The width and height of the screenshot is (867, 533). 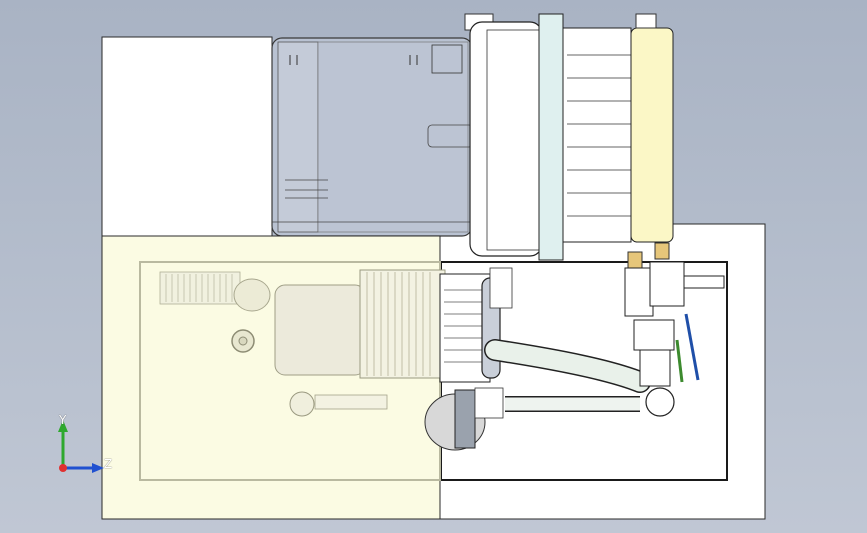 I want to click on left-upper-block, so click(x=187, y=136).